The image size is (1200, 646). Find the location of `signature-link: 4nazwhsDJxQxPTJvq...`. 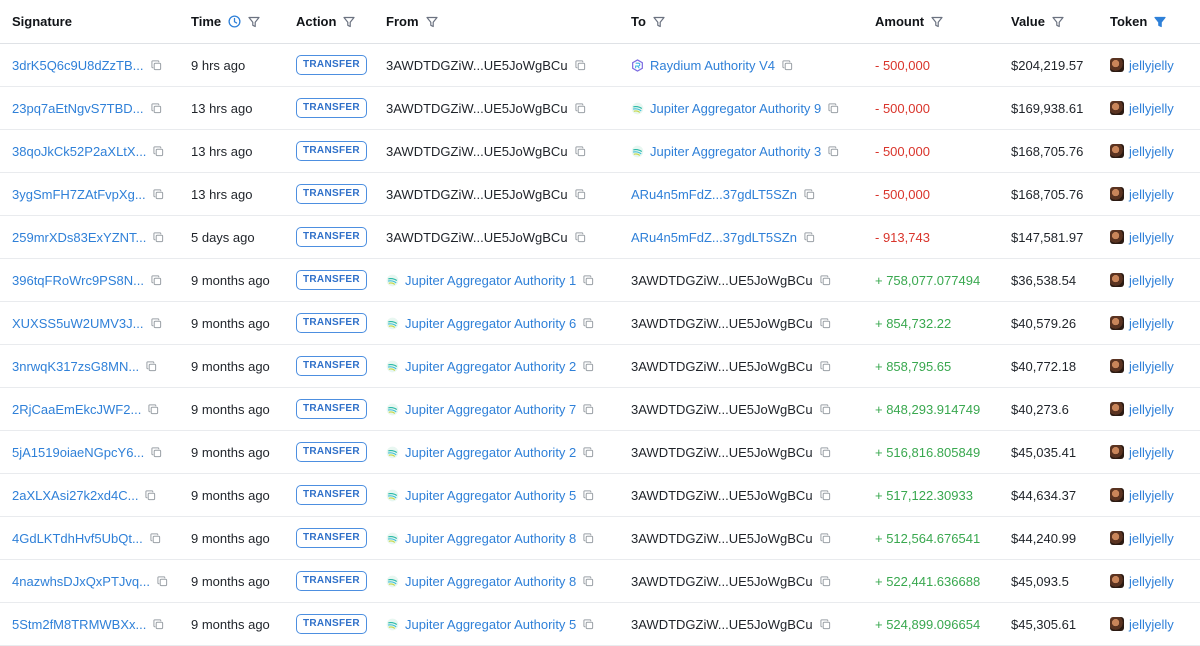

signature-link: 4nazwhsDJxQxPTJvq... is located at coordinates (81, 581).